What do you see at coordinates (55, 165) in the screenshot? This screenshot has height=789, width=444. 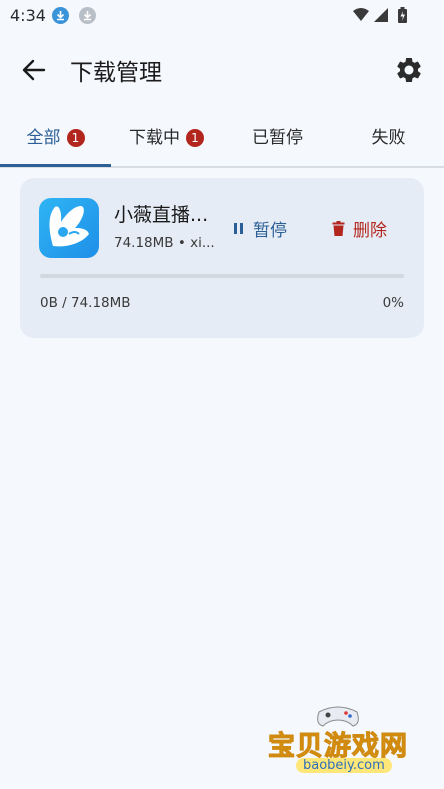 I see `tab-indicator` at bounding box center [55, 165].